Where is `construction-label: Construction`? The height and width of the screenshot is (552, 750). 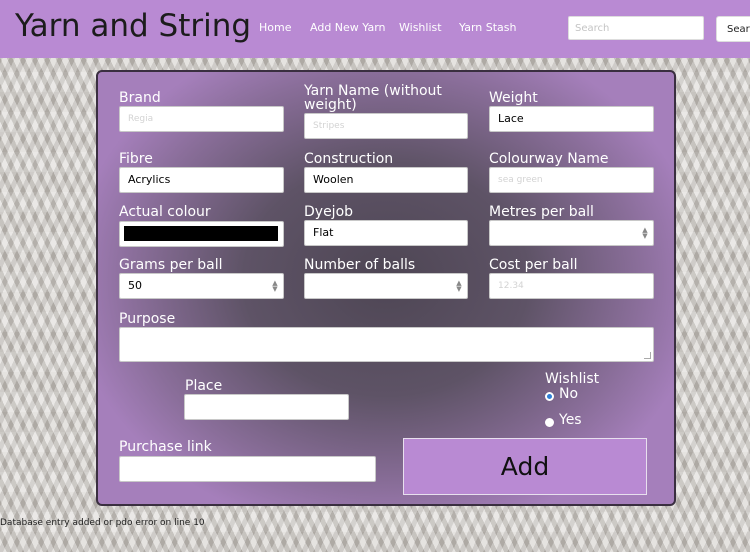 construction-label: Construction is located at coordinates (349, 159).